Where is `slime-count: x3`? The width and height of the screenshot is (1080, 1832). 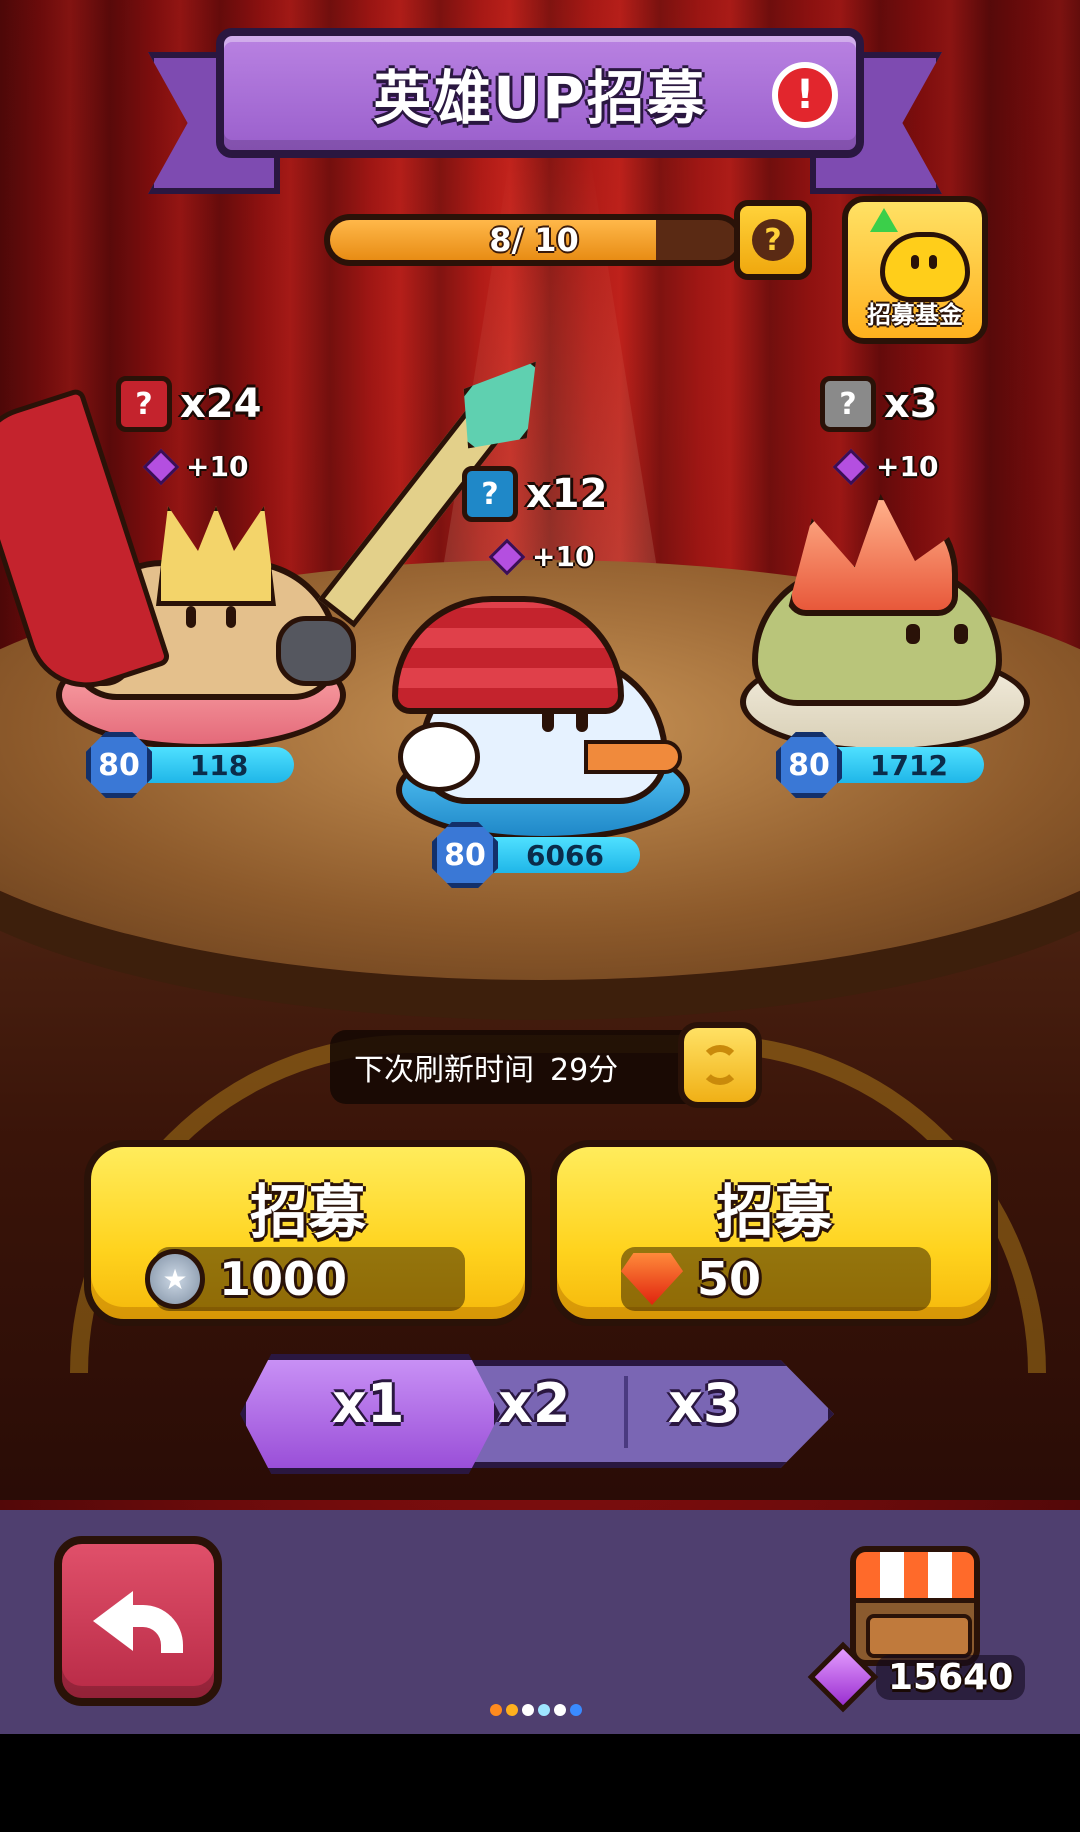
slime-count: x3 is located at coordinates (911, 404).